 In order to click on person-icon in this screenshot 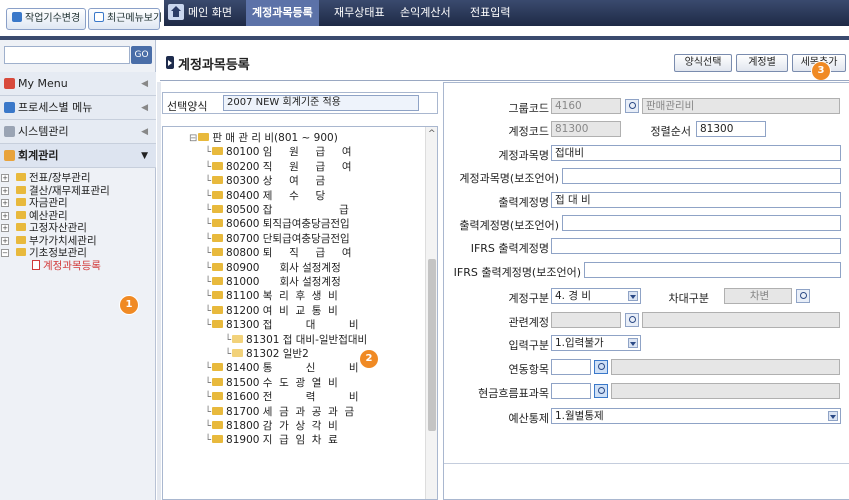, I will do `click(17, 17)`.